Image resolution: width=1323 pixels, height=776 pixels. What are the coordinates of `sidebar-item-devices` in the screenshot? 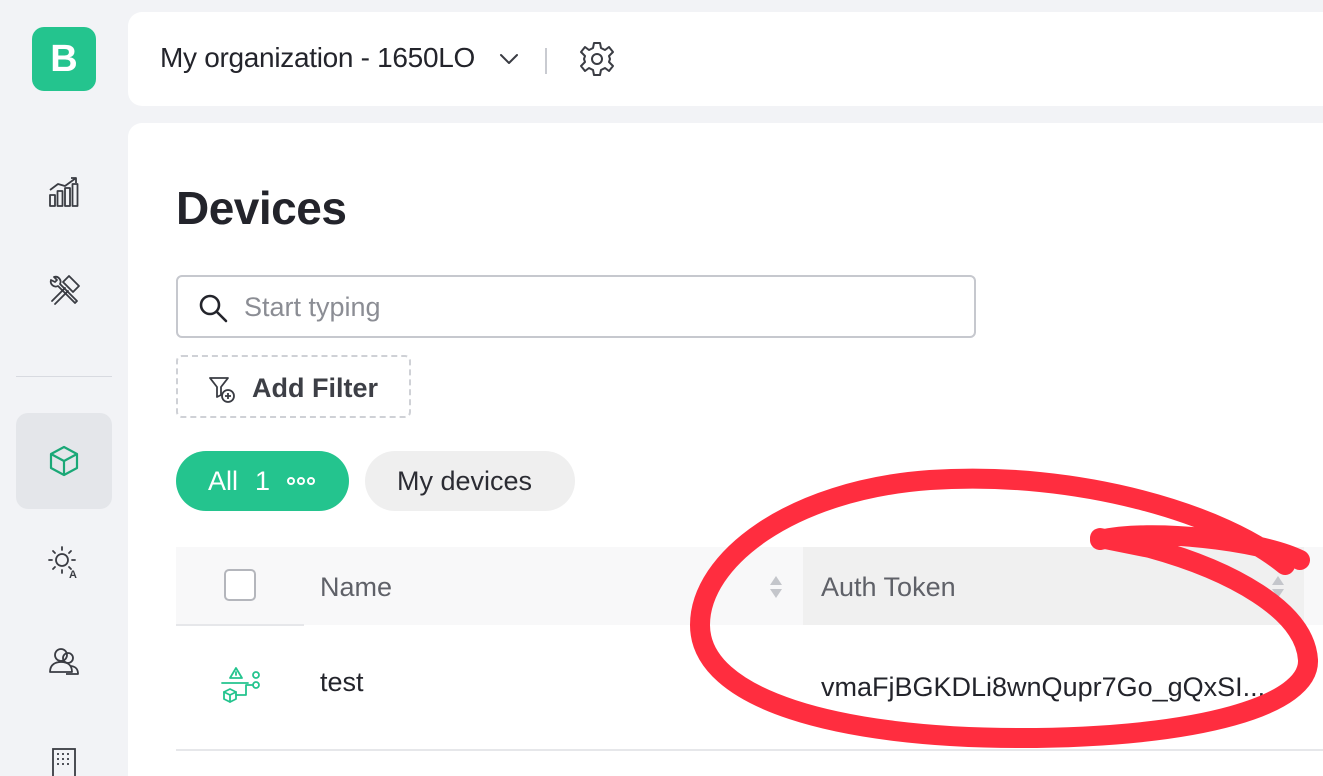 It's located at (64, 461).